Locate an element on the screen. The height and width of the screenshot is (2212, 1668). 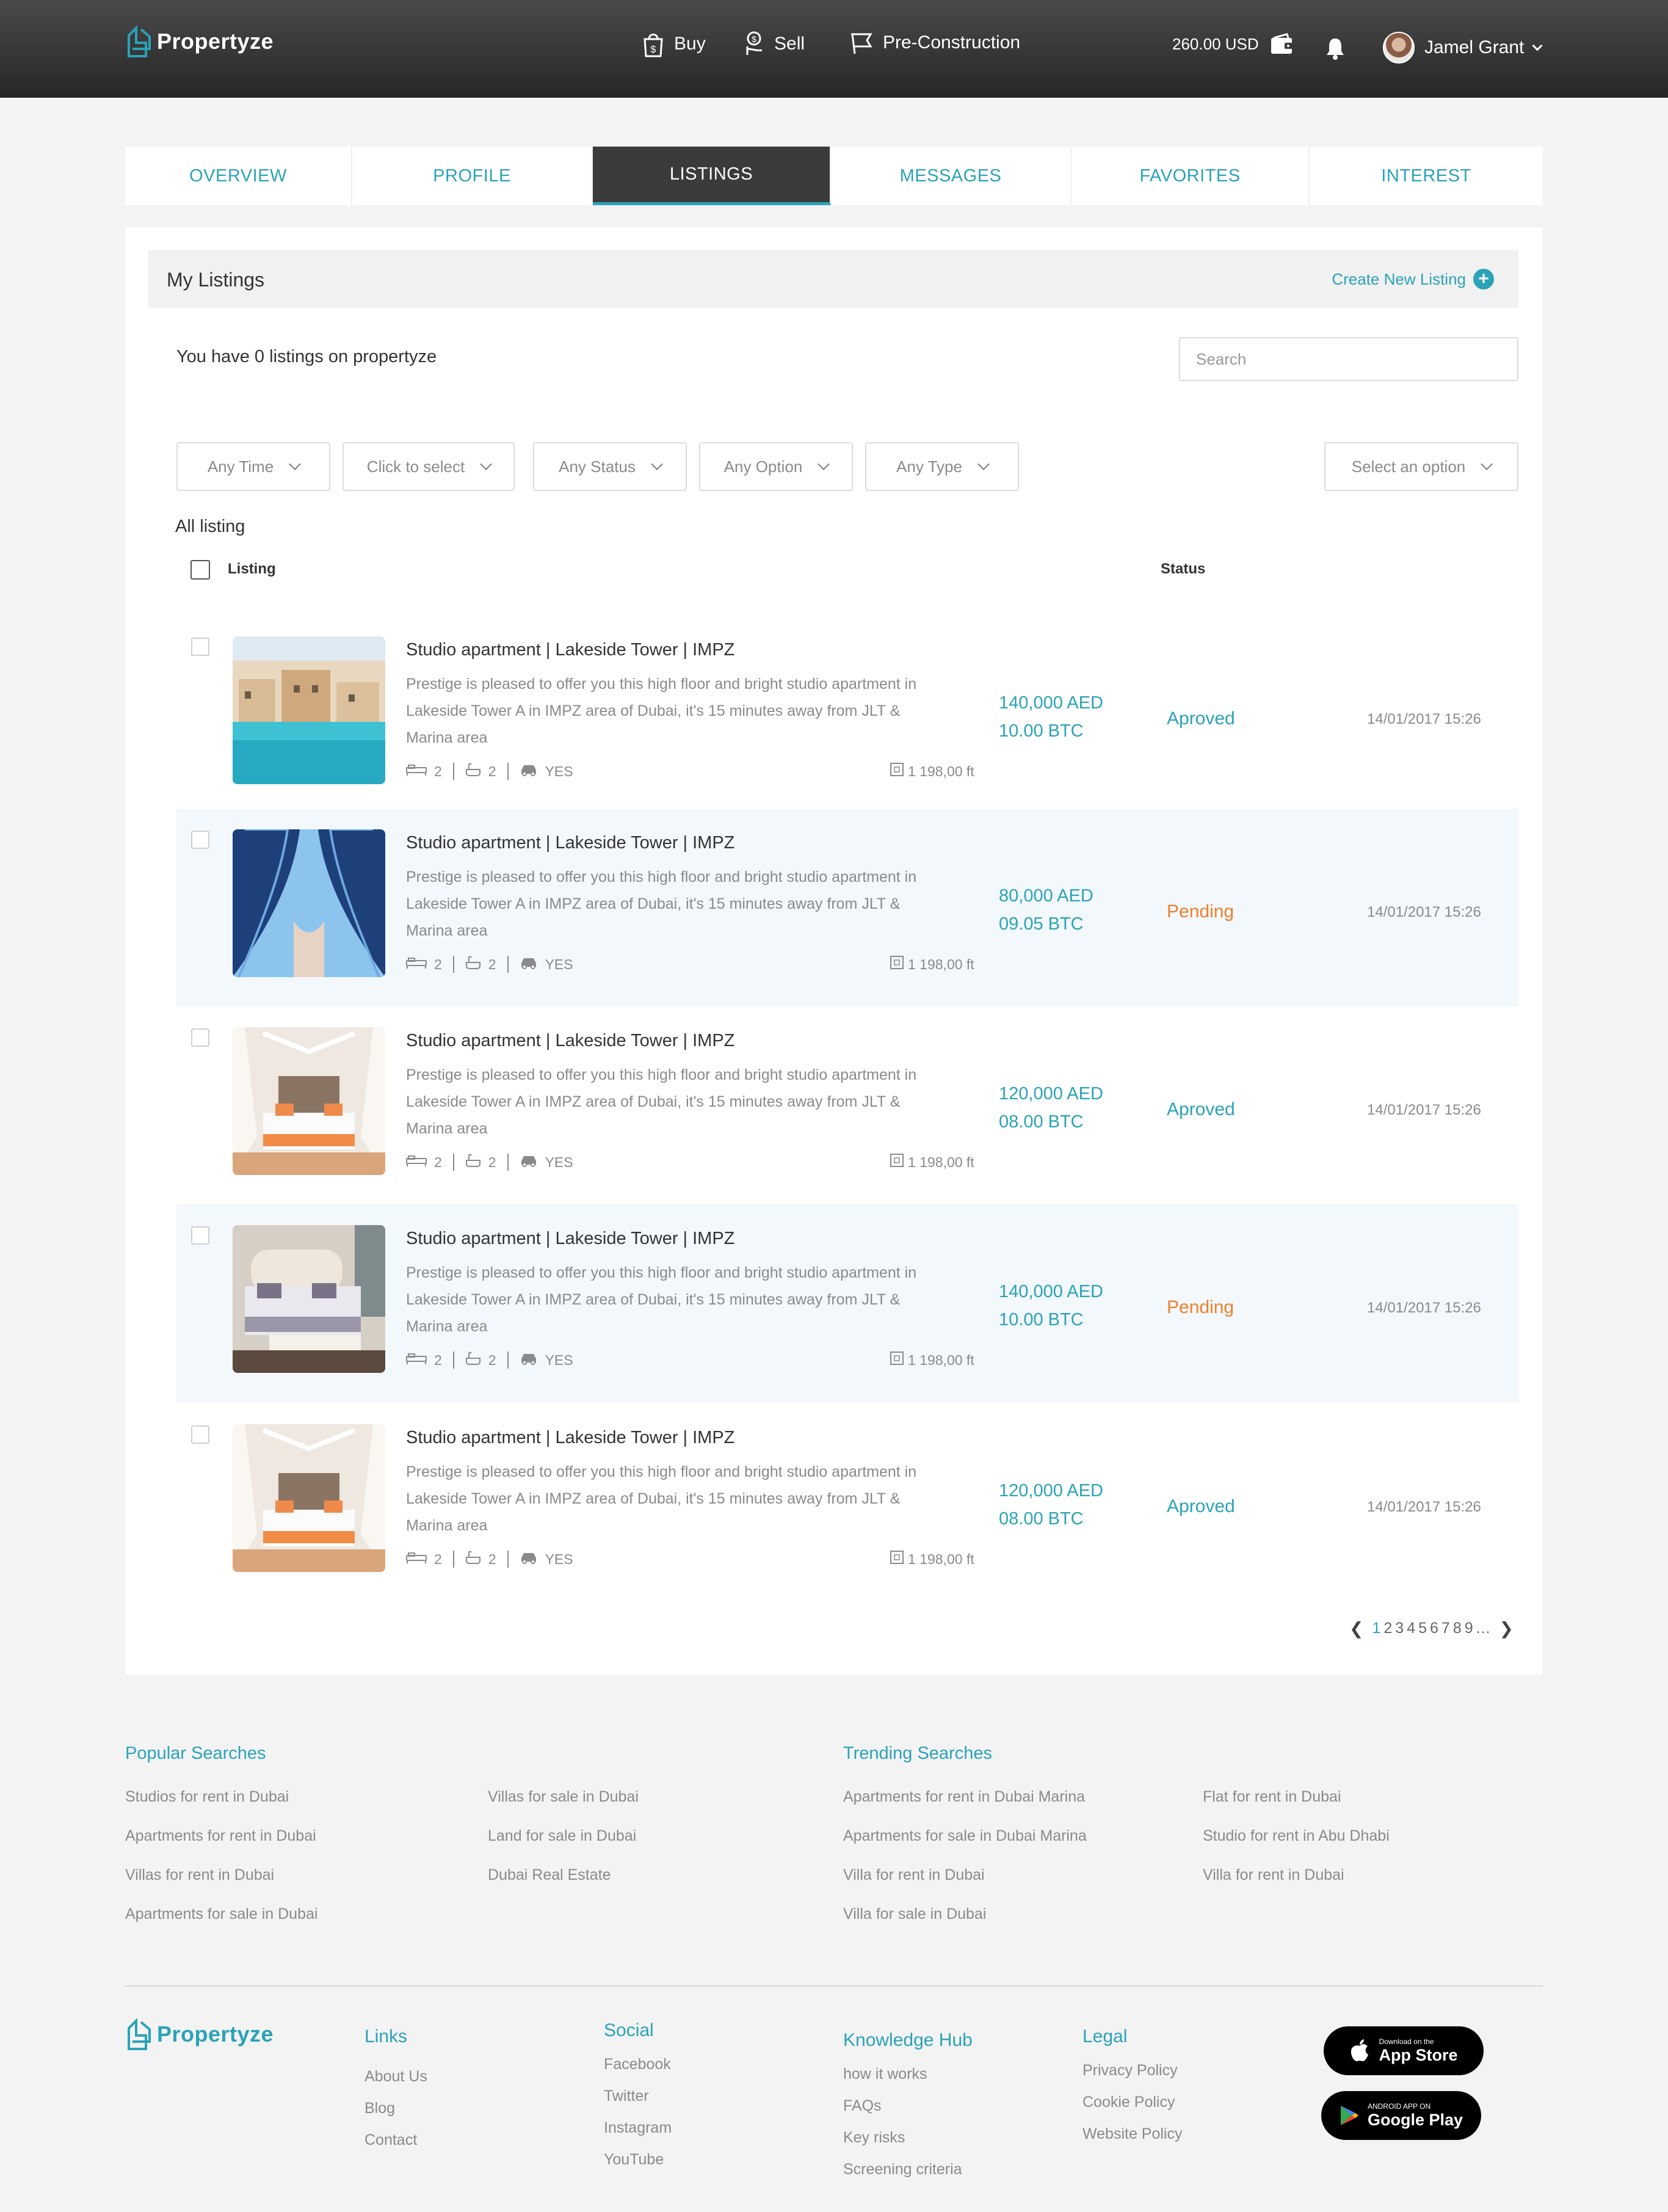
page-link-4: 4 is located at coordinates (1411, 1628).